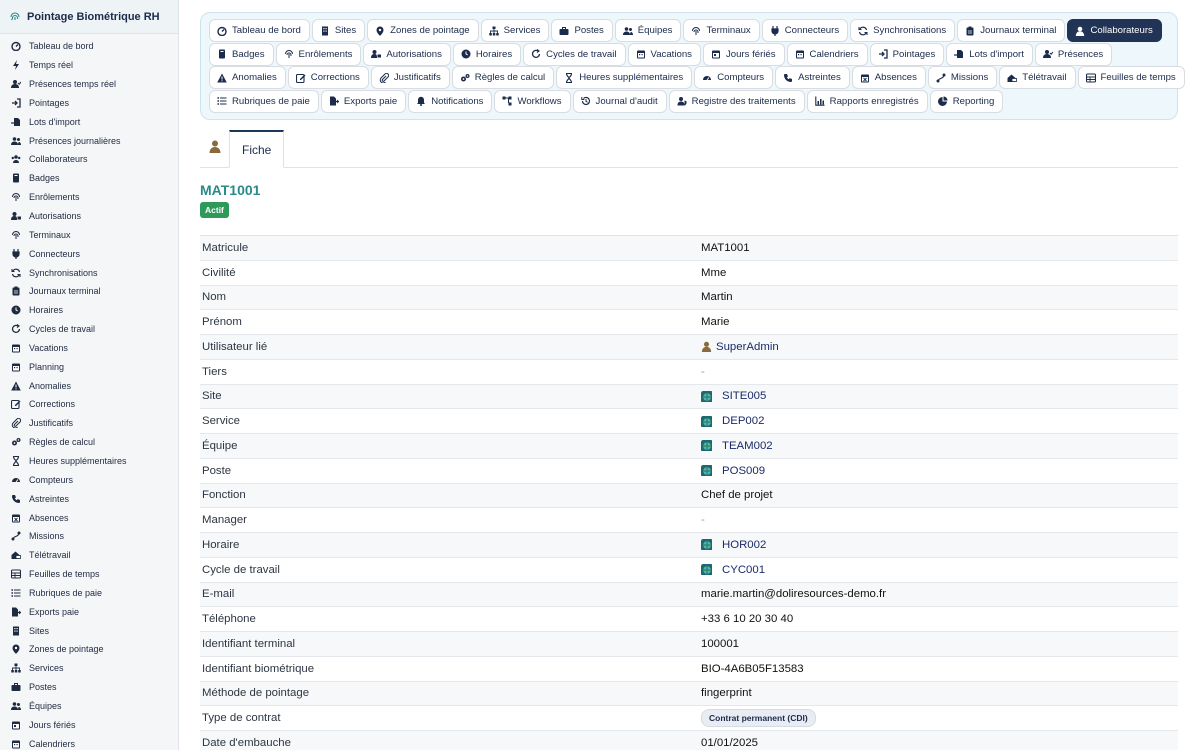 The image size is (1200, 750). What do you see at coordinates (89, 574) in the screenshot?
I see `sidebar-item: Feuilles de temps` at bounding box center [89, 574].